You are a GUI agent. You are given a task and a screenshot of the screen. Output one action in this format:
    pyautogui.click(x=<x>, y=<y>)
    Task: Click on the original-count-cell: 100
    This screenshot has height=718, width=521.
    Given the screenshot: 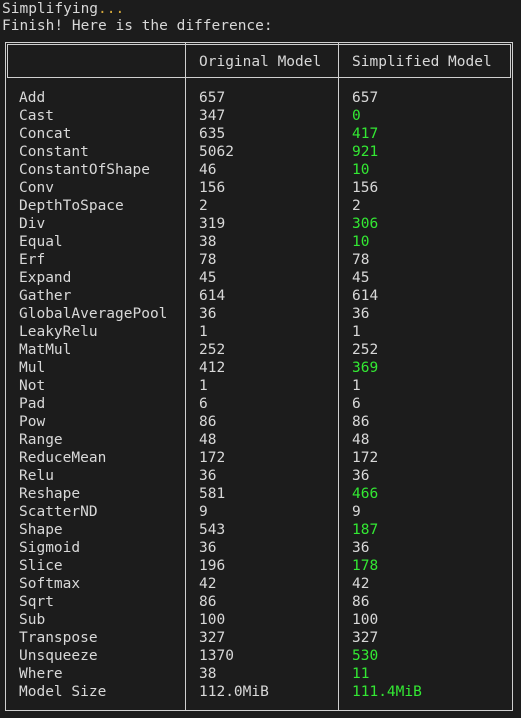 What is the action you would take?
    pyautogui.click(x=212, y=620)
    